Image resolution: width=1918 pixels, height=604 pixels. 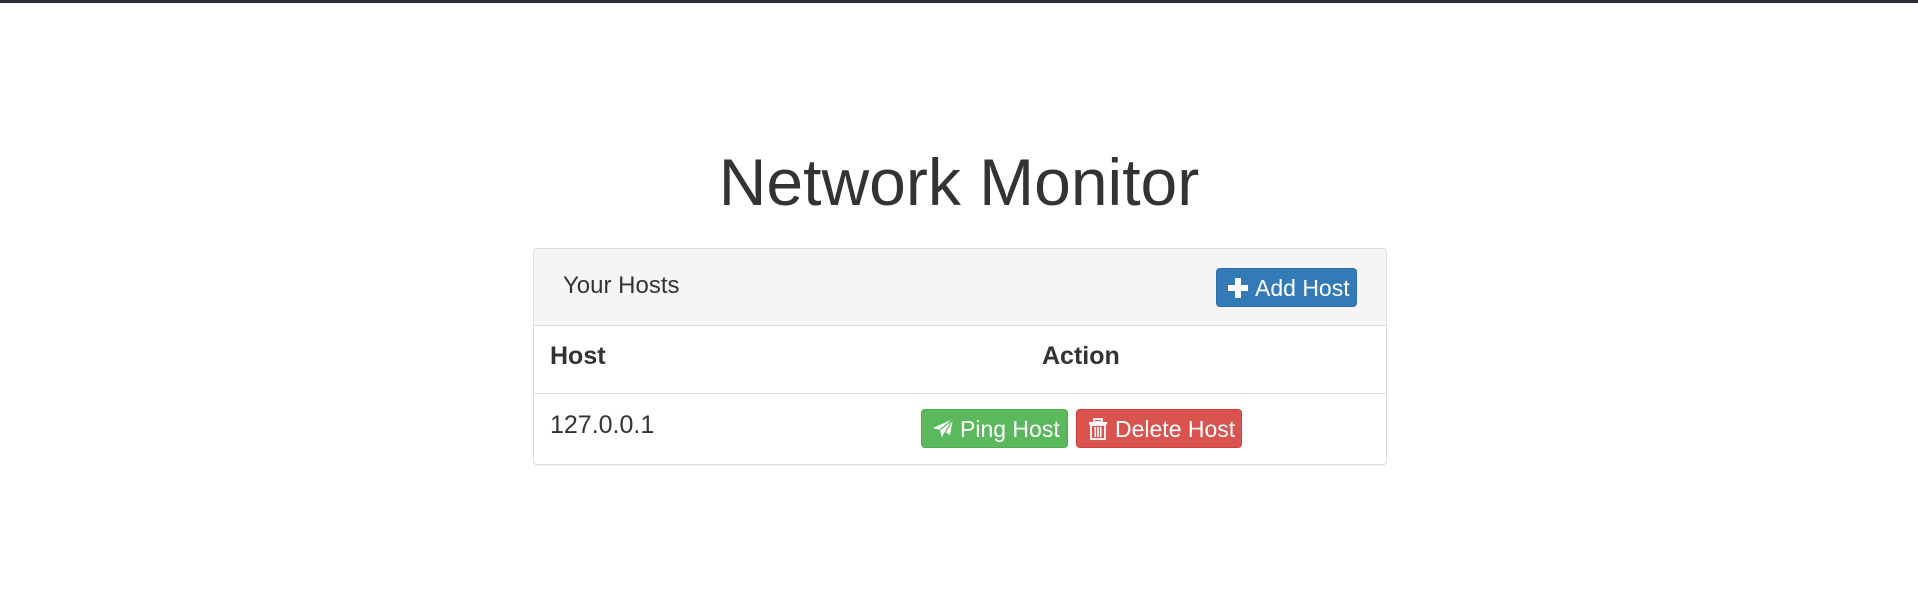 I want to click on row-divider, so click(x=960, y=393).